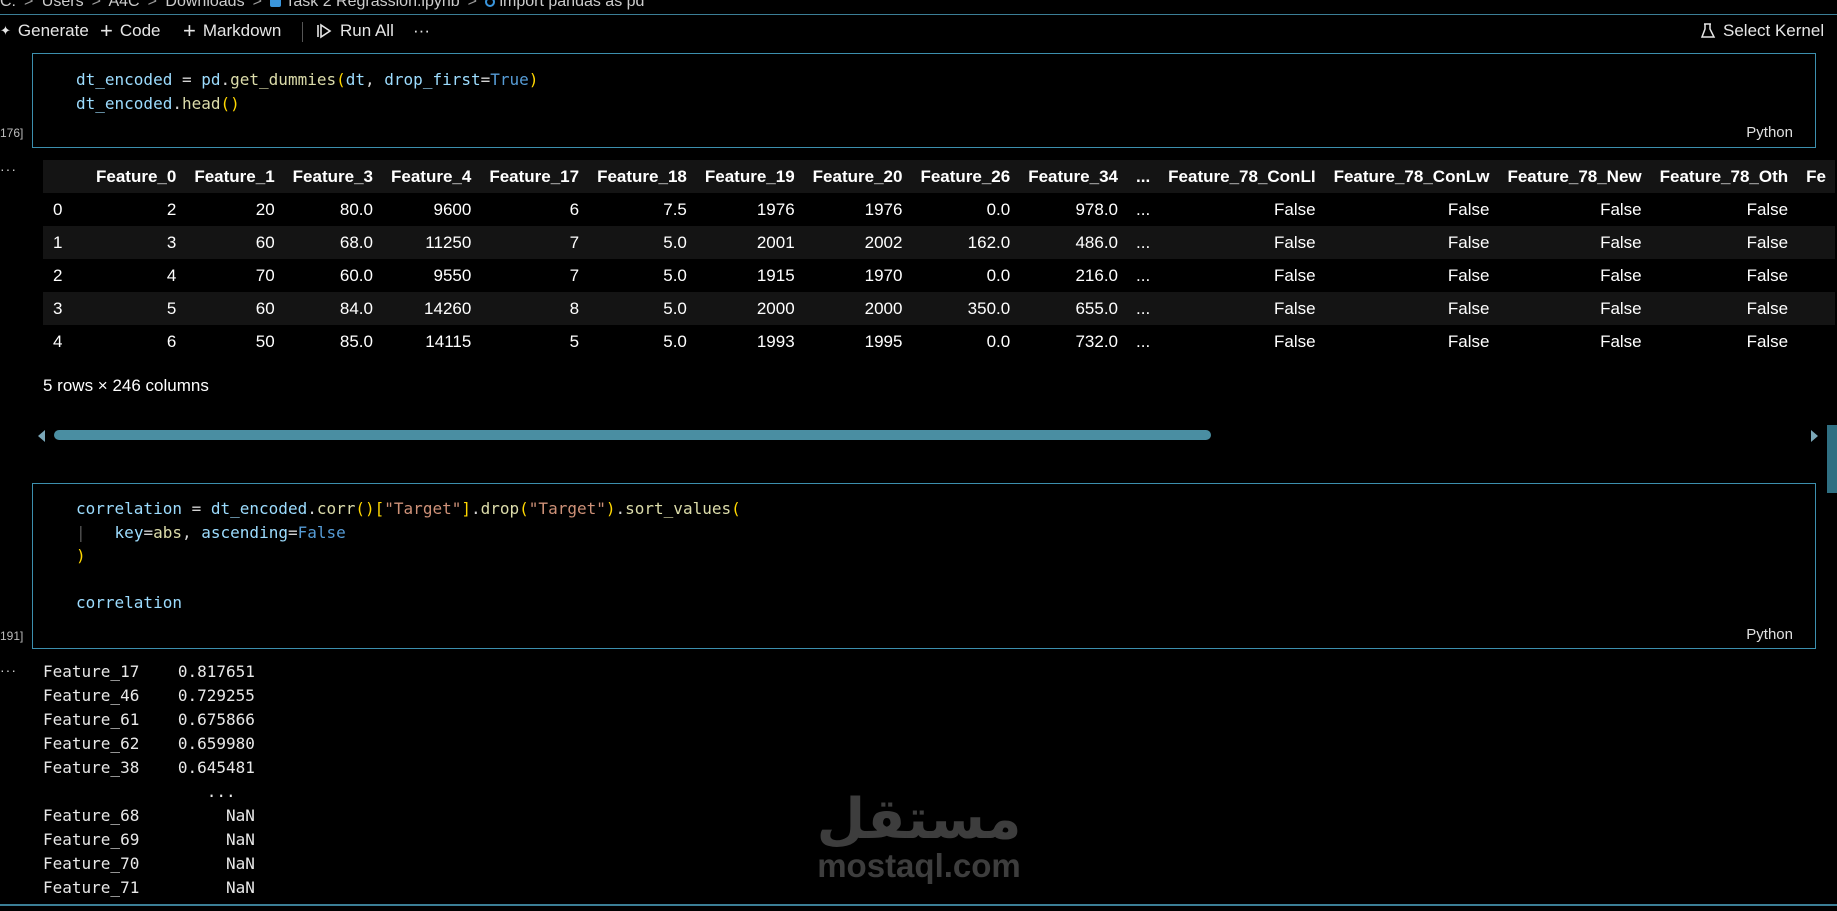 This screenshot has width=1837, height=911. I want to click on select-kernel-label: Select Kernel, so click(1774, 30).